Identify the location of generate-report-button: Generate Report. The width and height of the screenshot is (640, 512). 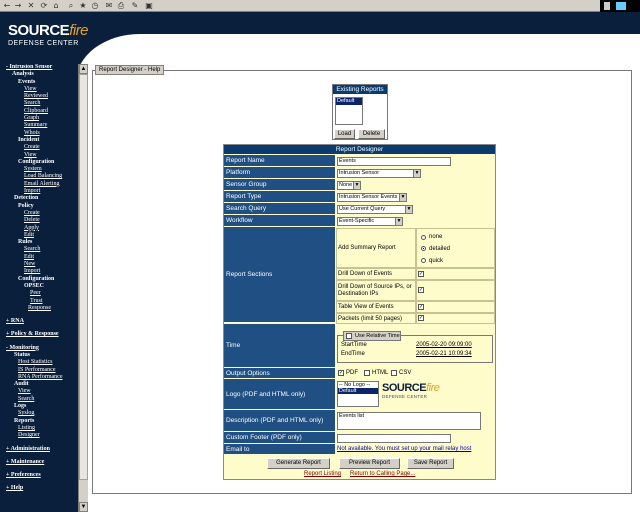
(298, 463).